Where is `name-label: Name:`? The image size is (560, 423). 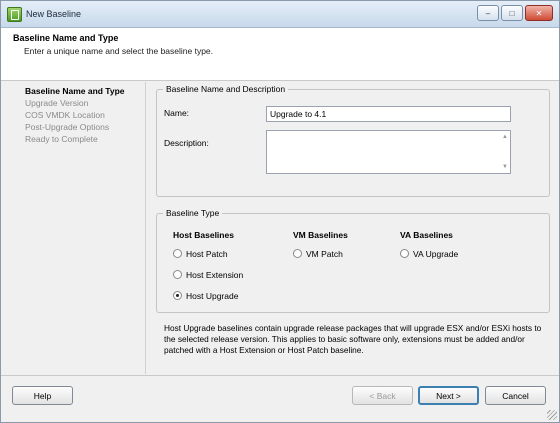 name-label: Name: is located at coordinates (177, 113).